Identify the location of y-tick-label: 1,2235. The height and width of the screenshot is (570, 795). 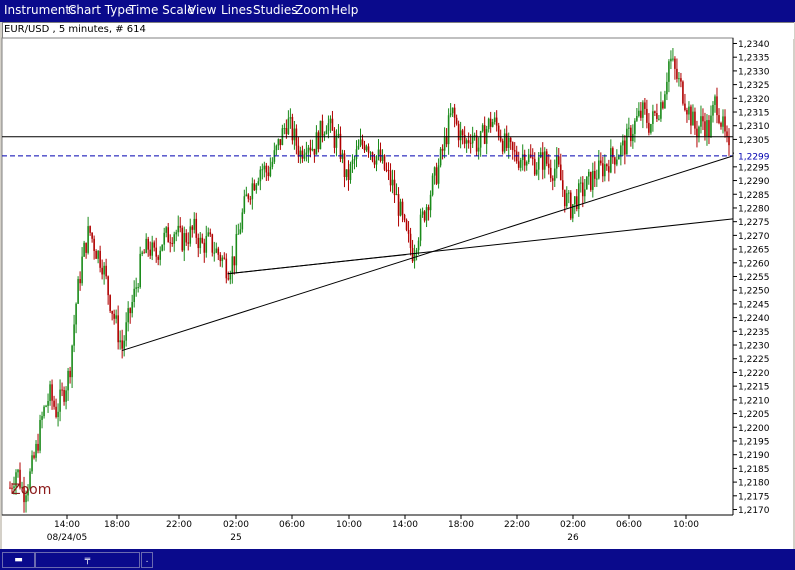
(754, 333).